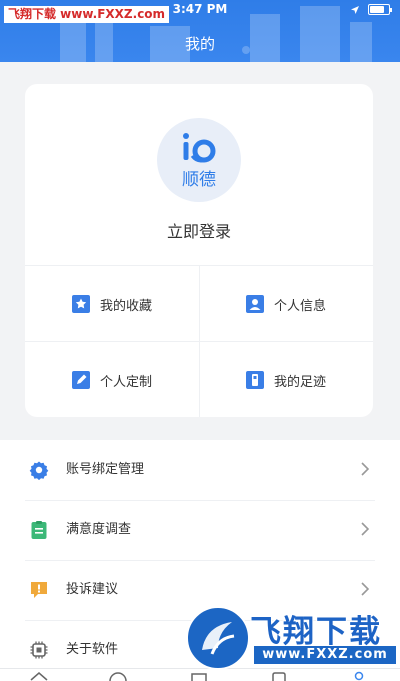  I want to click on status-time: 3:47 PM, so click(200, 9).